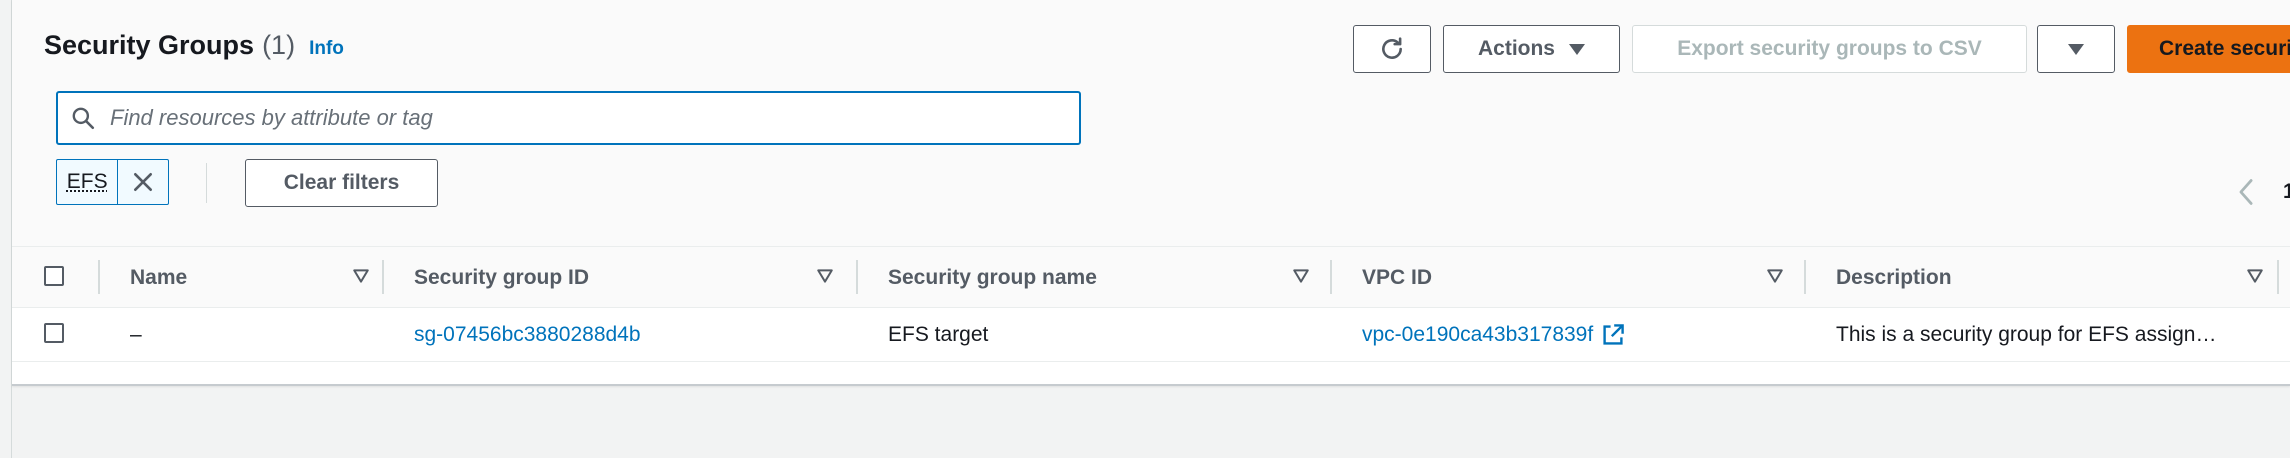 This screenshot has height=458, width=2290. What do you see at coordinates (83, 118) in the screenshot?
I see `search-icon` at bounding box center [83, 118].